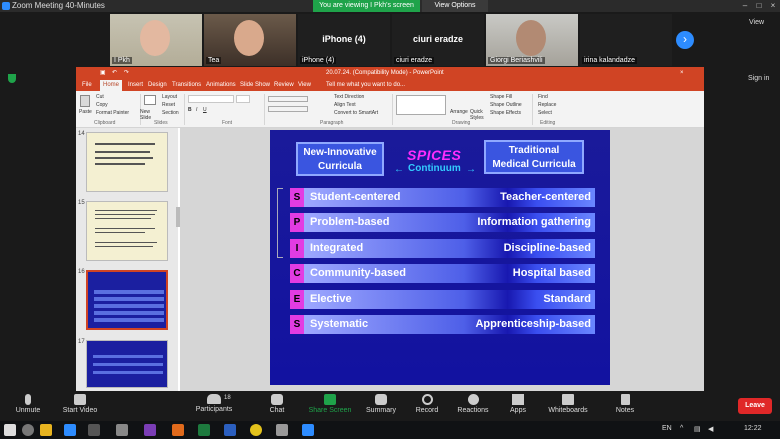 This screenshot has height=439, width=780. I want to click on ppt-close-icon: ×, so click(682, 73).